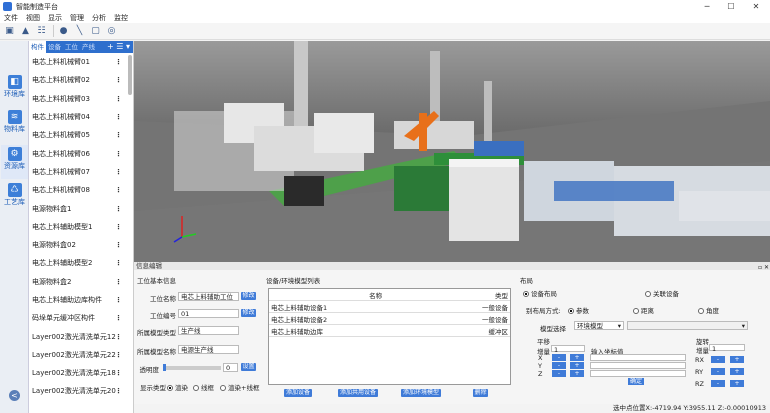  Describe the element at coordinates (14, 90) in the screenshot. I see `rail-environment: ◧ 环境库` at that location.